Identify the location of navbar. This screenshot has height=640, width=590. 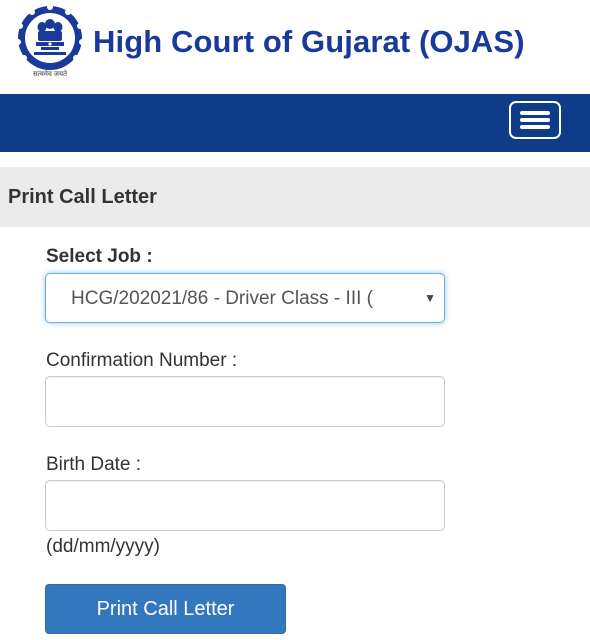
(295, 123).